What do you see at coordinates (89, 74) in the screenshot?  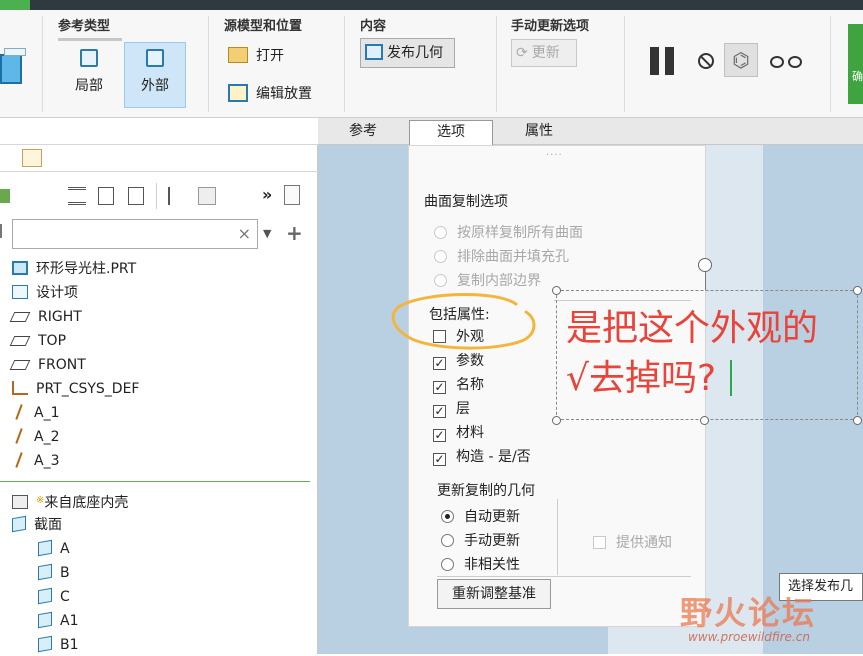 I see `local-button: 局部` at bounding box center [89, 74].